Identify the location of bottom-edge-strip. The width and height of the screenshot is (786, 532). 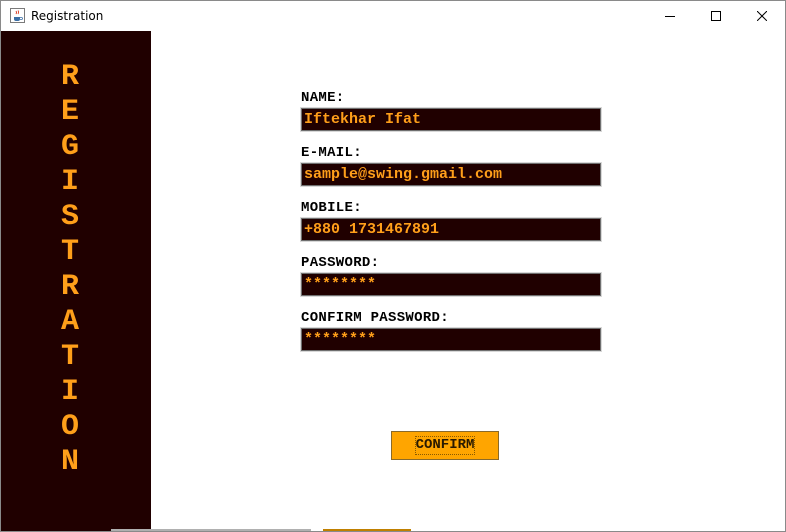
(211, 530).